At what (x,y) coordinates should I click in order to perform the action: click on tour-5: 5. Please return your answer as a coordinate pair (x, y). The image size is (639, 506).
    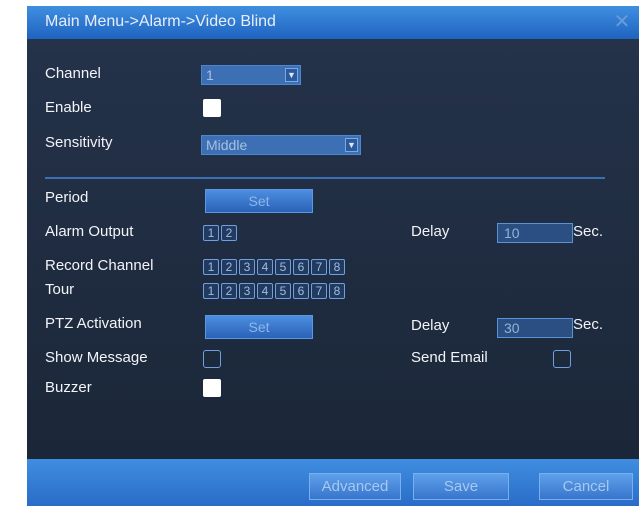
    Looking at the image, I should click on (283, 291).